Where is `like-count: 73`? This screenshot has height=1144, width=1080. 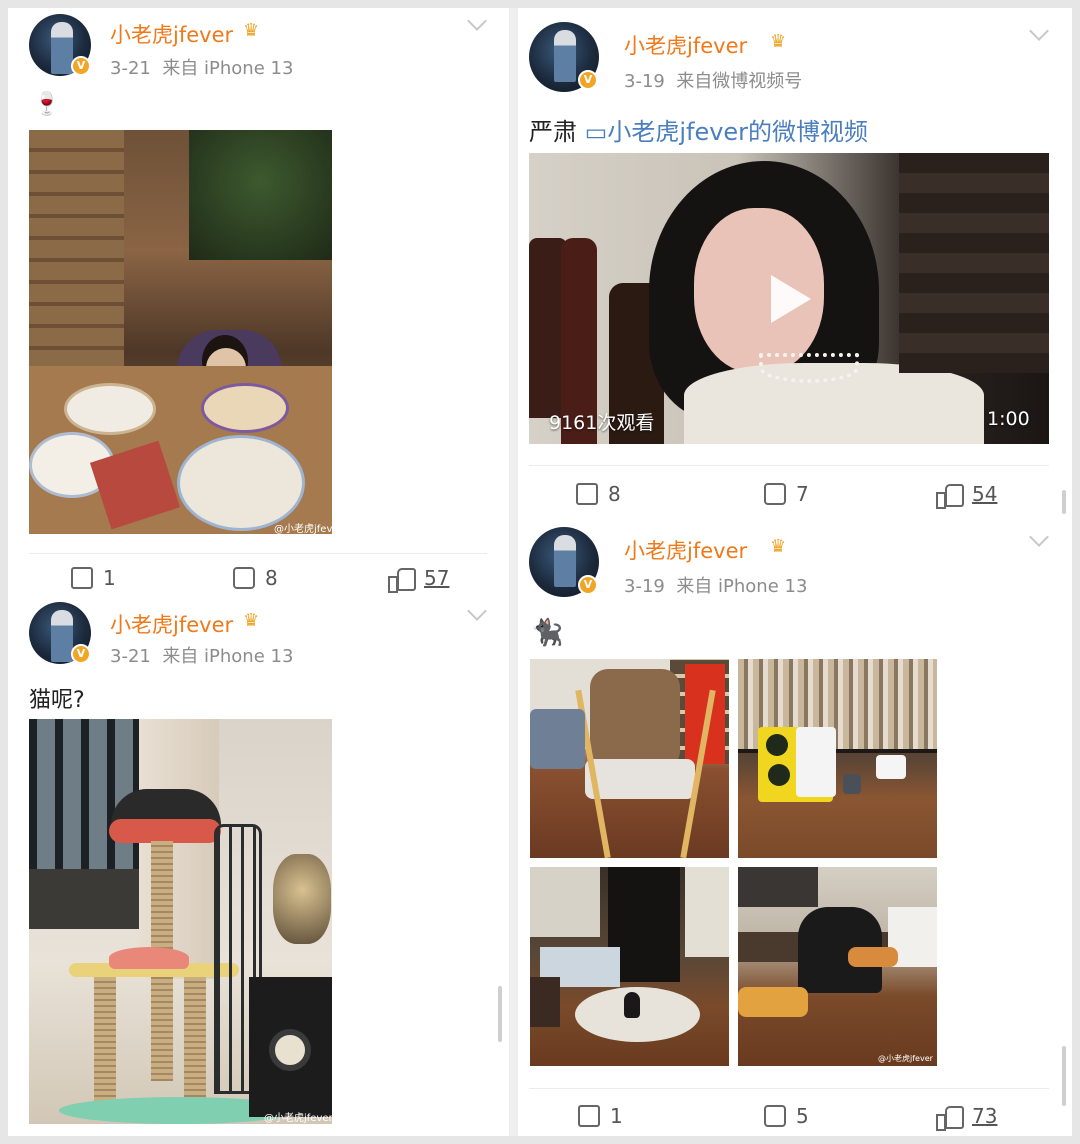 like-count: 73 is located at coordinates (985, 1116).